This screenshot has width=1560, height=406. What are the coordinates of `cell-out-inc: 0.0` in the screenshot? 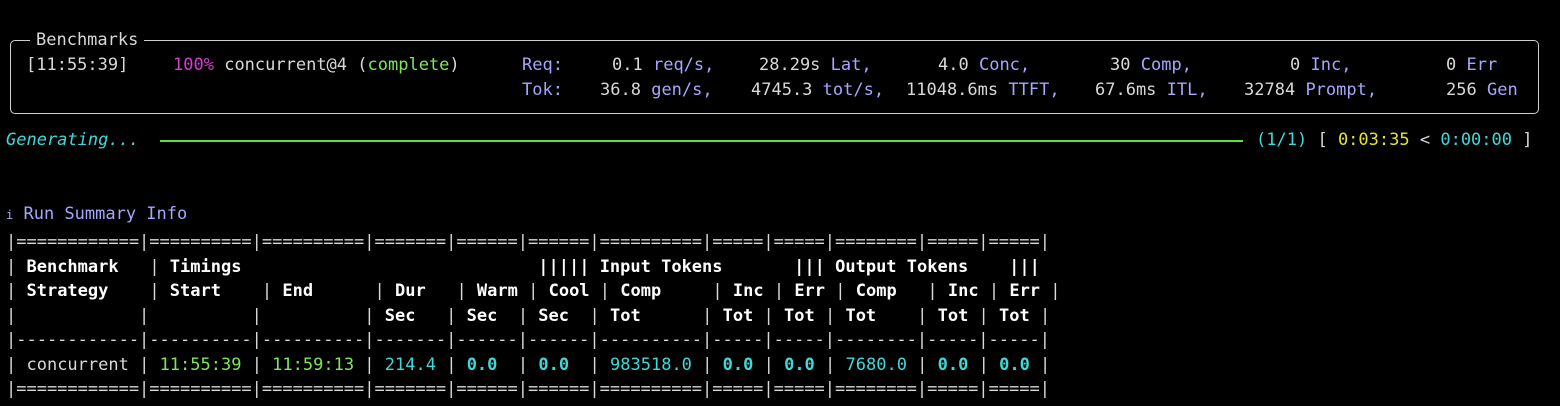 It's located at (953, 364).